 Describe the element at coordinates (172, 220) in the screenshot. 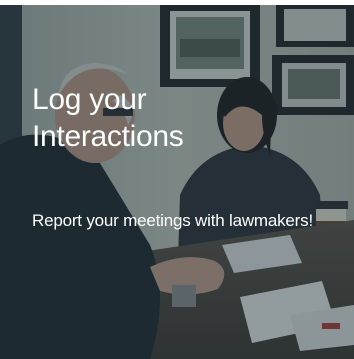

I see `card-subtitle: Report your meetings with lawmakers!` at that location.